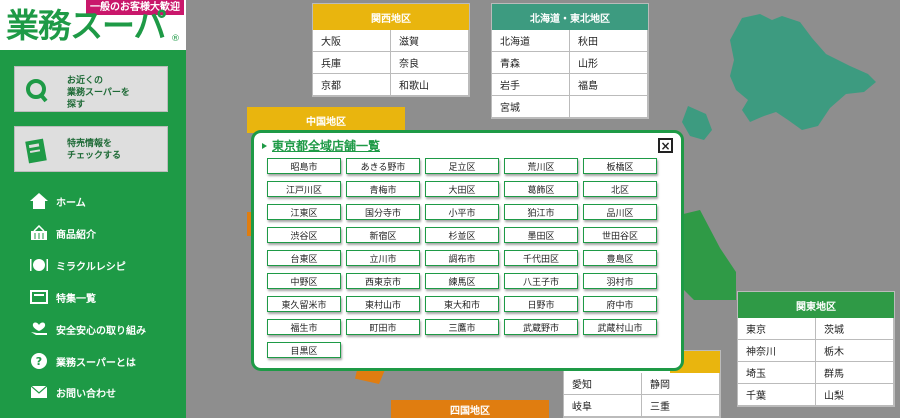 This screenshot has height=418, width=900. What do you see at coordinates (326, 145) in the screenshot?
I see `modal-title: 東京都全域店舗一覧` at bounding box center [326, 145].